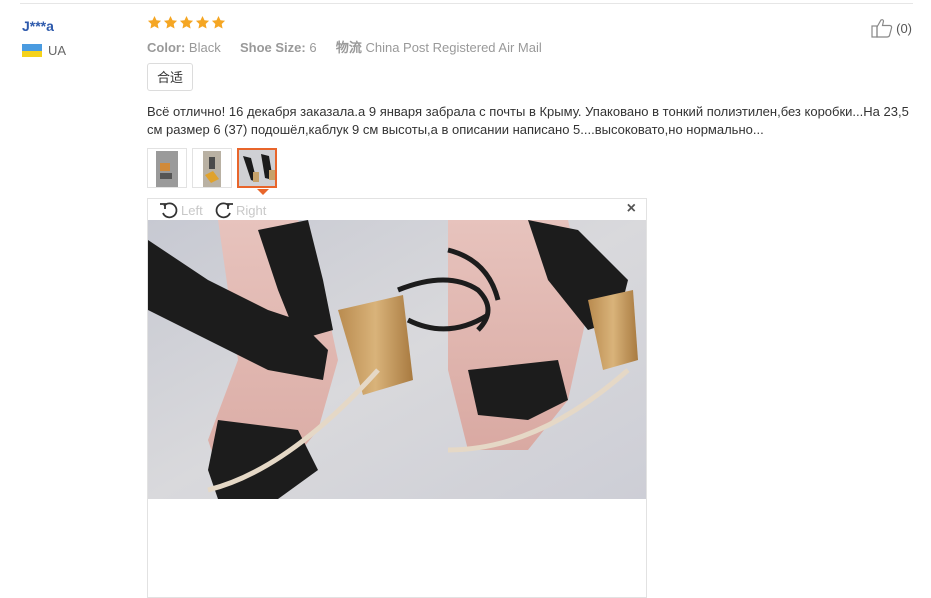  I want to click on rotate-right-button: Right, so click(240, 210).